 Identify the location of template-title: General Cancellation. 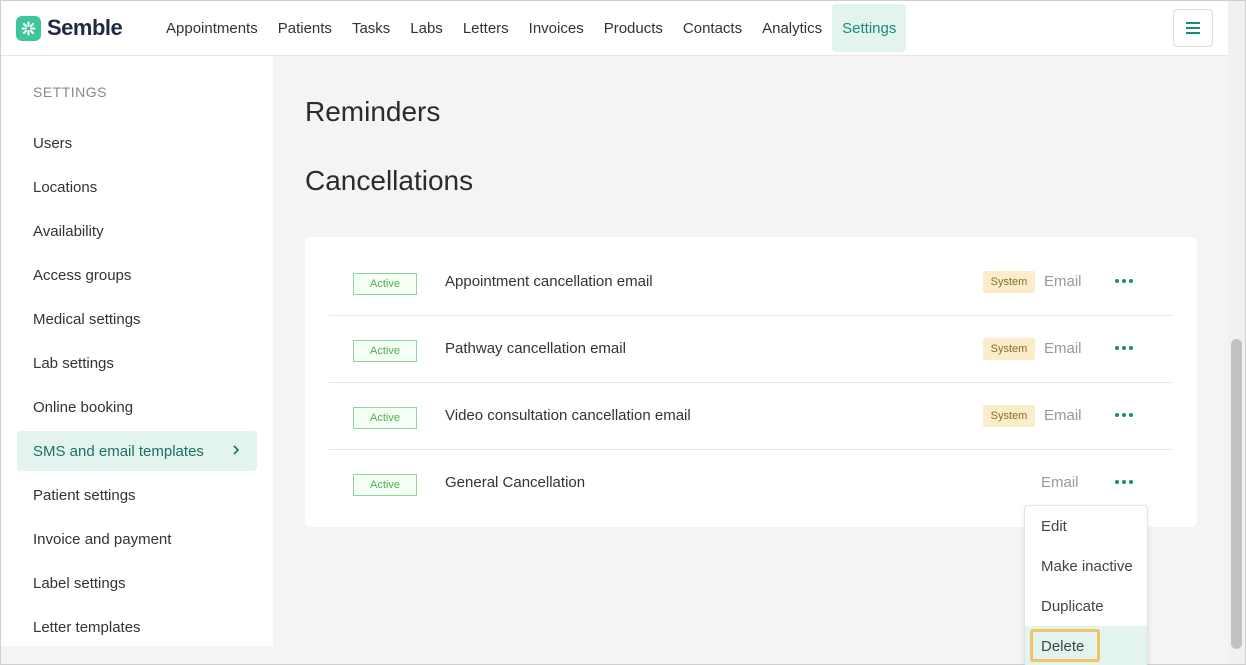
(515, 482).